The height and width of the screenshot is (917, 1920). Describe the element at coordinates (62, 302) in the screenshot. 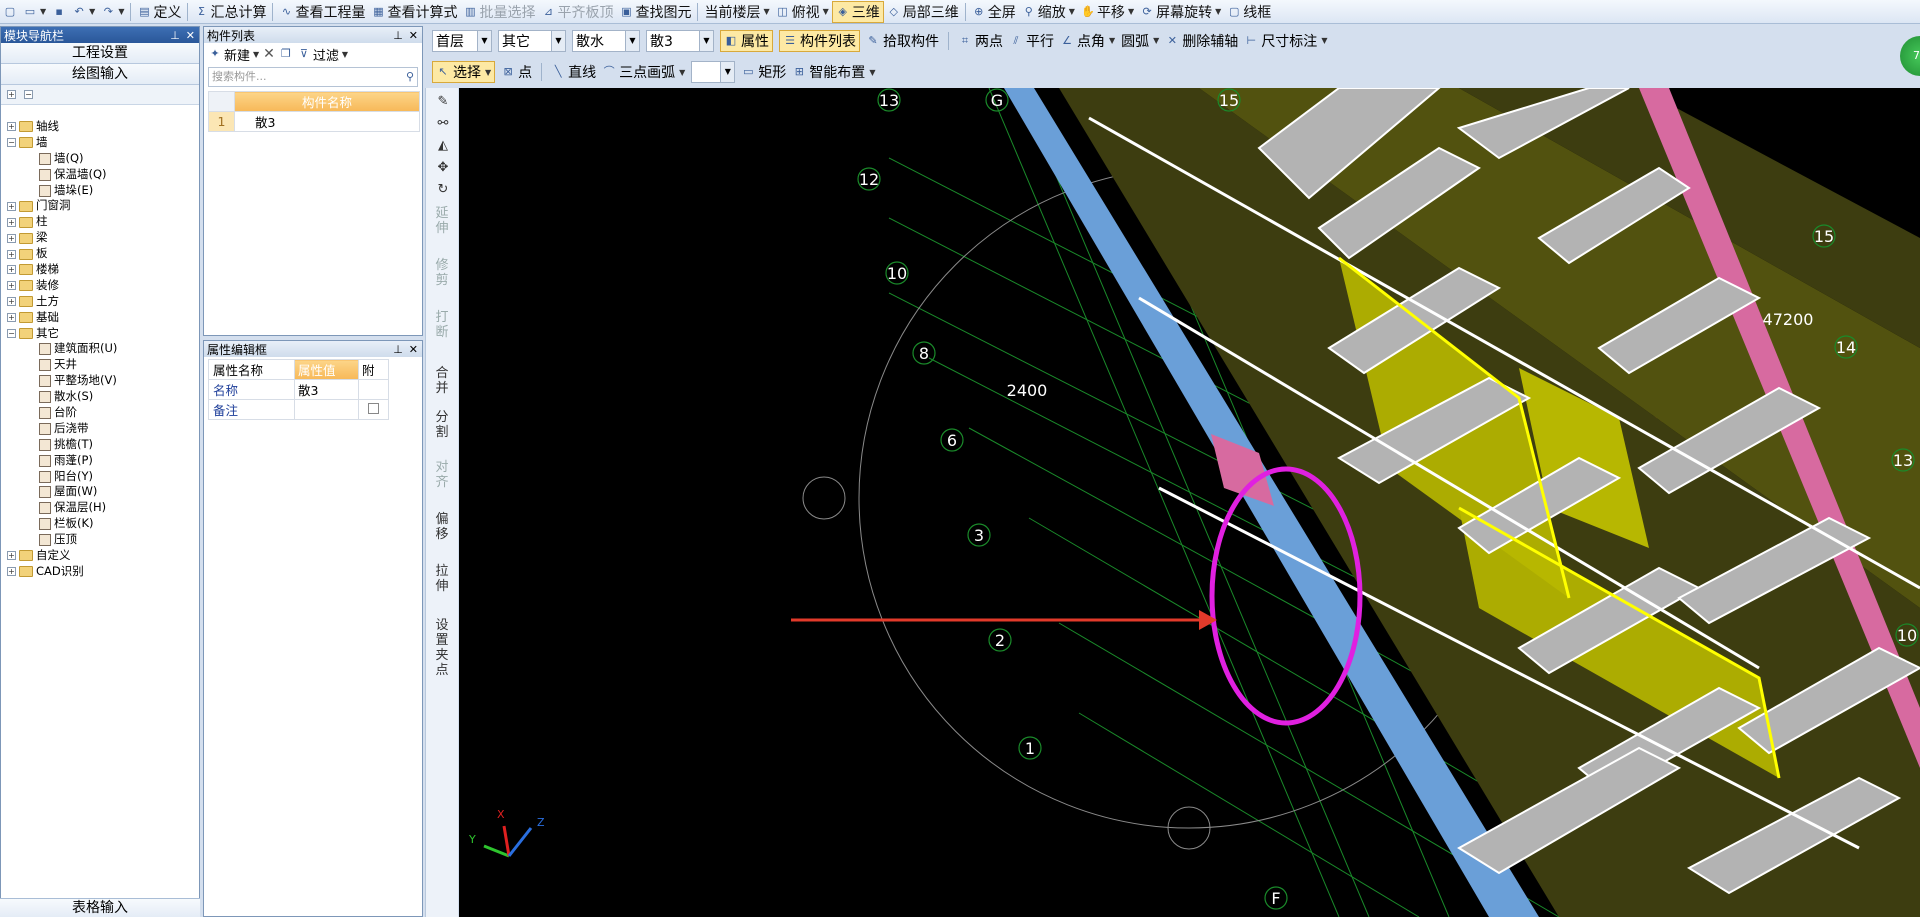

I see `tree-item-earth: + 土方` at that location.